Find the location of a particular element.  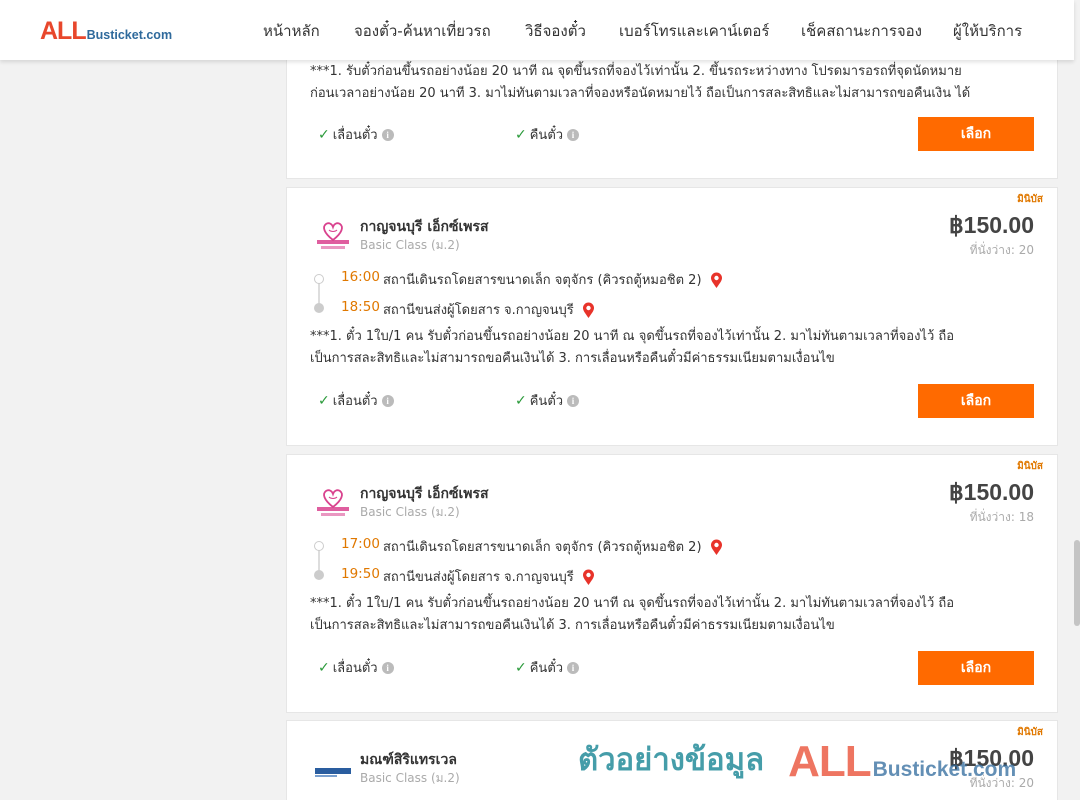

scrollbar-thumb is located at coordinates (1077, 583).